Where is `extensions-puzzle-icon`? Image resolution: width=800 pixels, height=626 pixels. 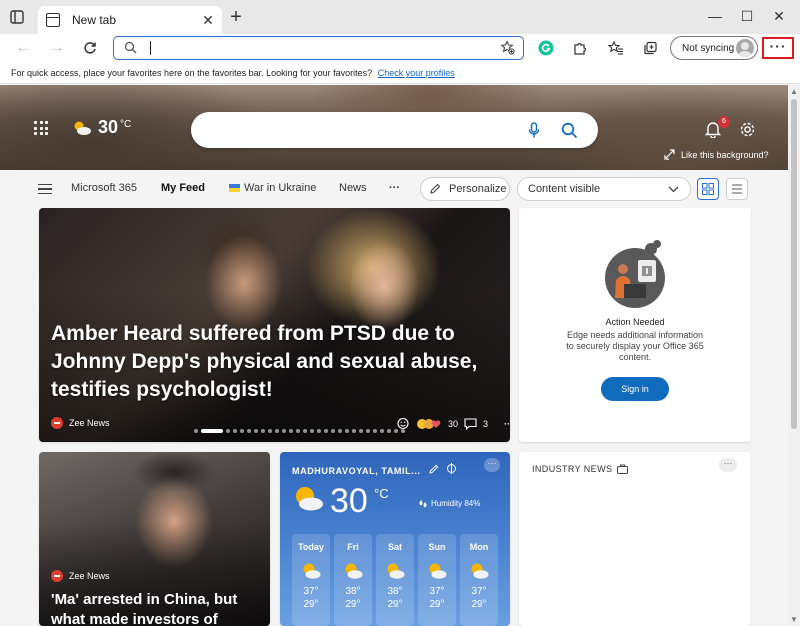
extensions-puzzle-icon is located at coordinates (579, 48).